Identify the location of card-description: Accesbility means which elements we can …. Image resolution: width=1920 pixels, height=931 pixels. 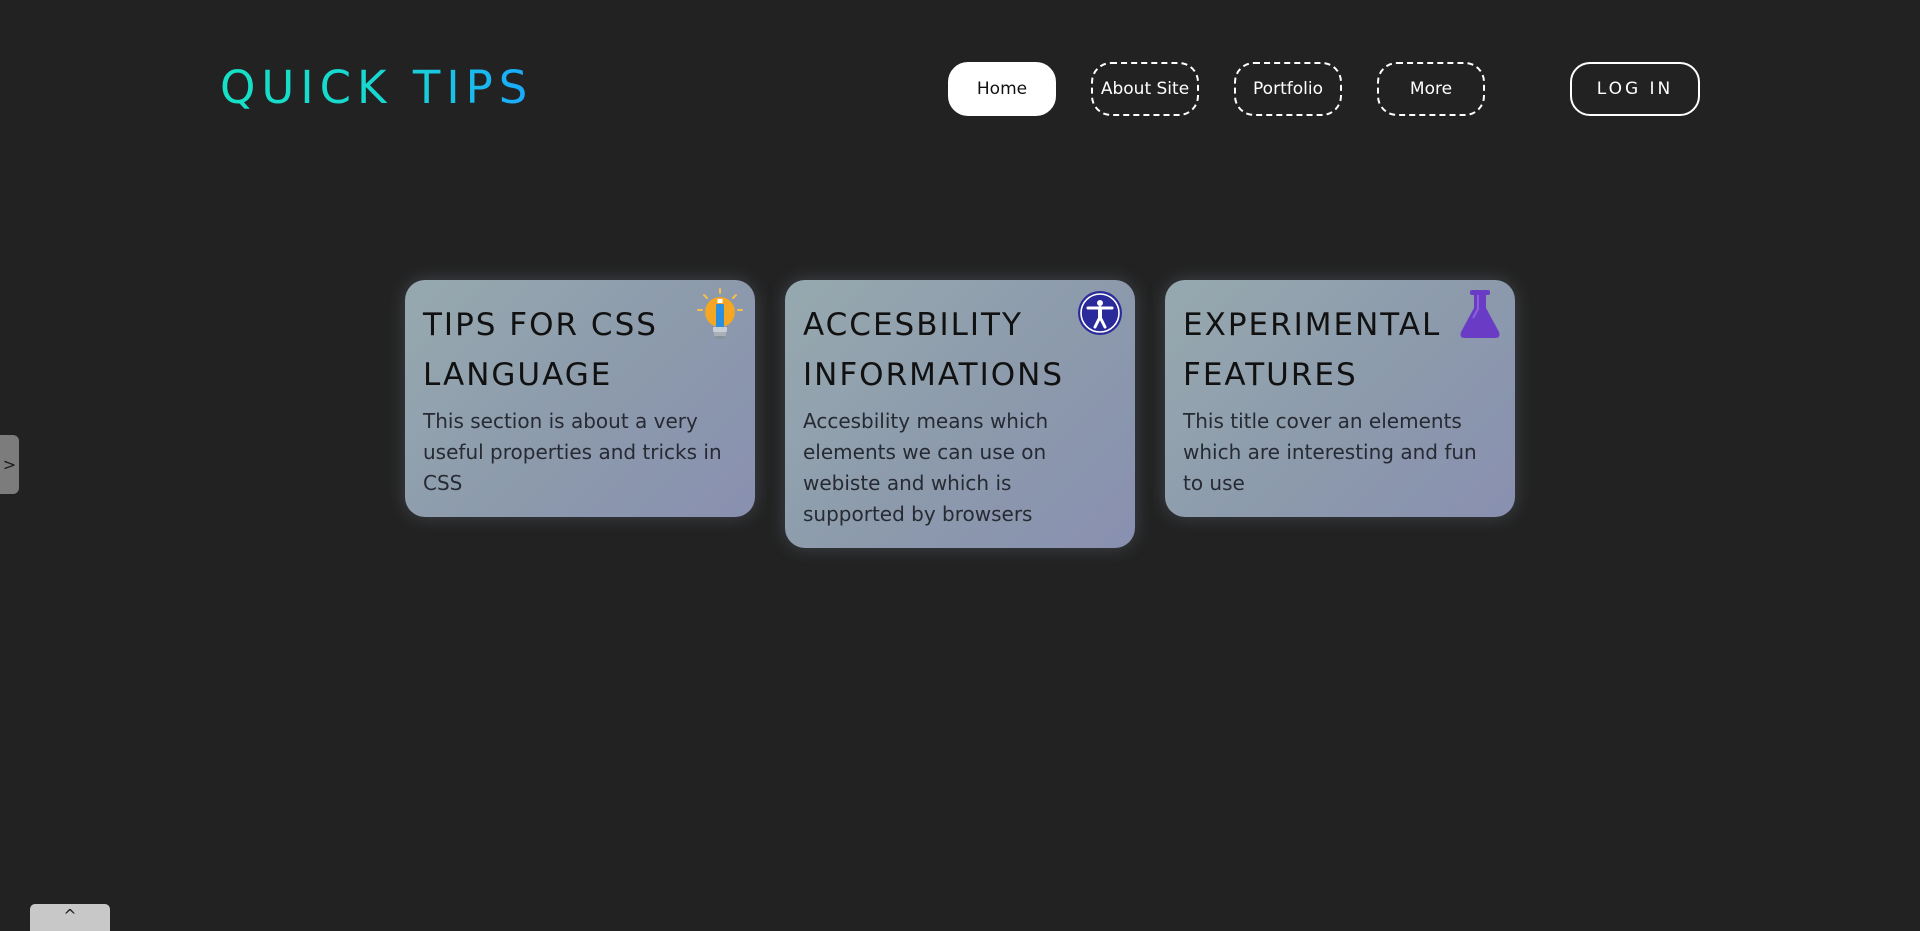
(926, 467).